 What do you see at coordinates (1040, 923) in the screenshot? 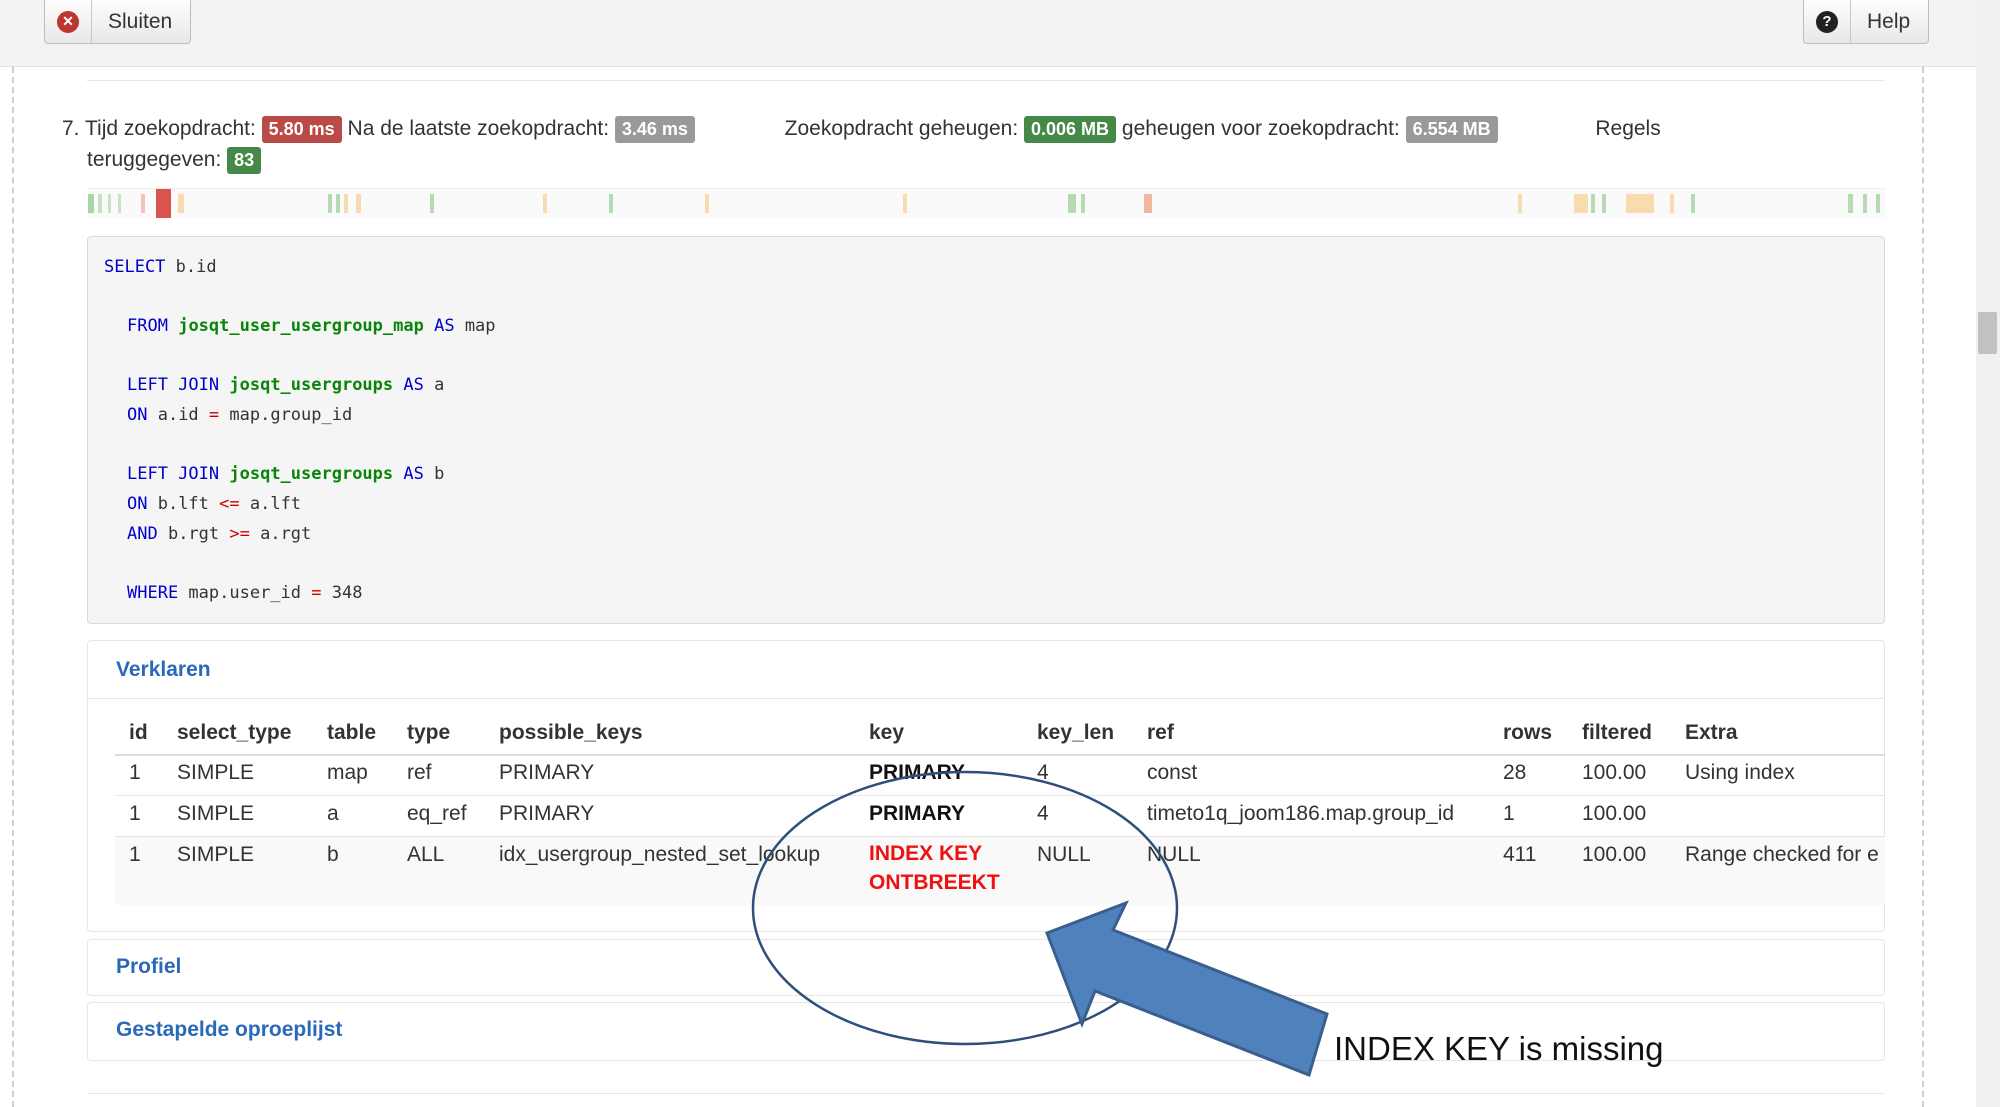
I see `annotation-overlay` at bounding box center [1040, 923].